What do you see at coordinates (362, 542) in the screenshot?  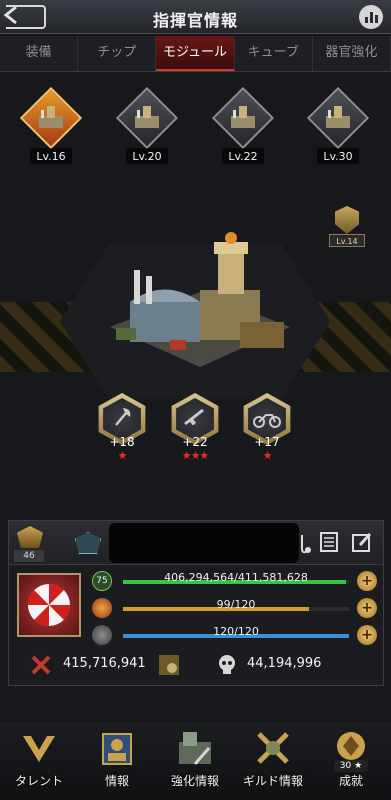 I see `edit-icon` at bounding box center [362, 542].